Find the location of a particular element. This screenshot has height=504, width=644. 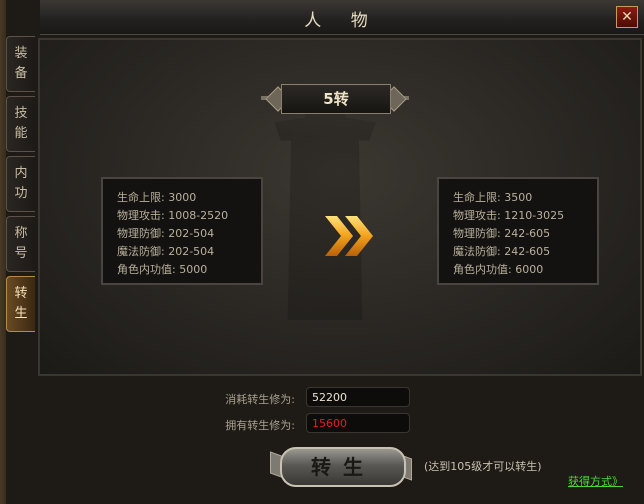

tab-label-line2: 号 is located at coordinates (21, 253).